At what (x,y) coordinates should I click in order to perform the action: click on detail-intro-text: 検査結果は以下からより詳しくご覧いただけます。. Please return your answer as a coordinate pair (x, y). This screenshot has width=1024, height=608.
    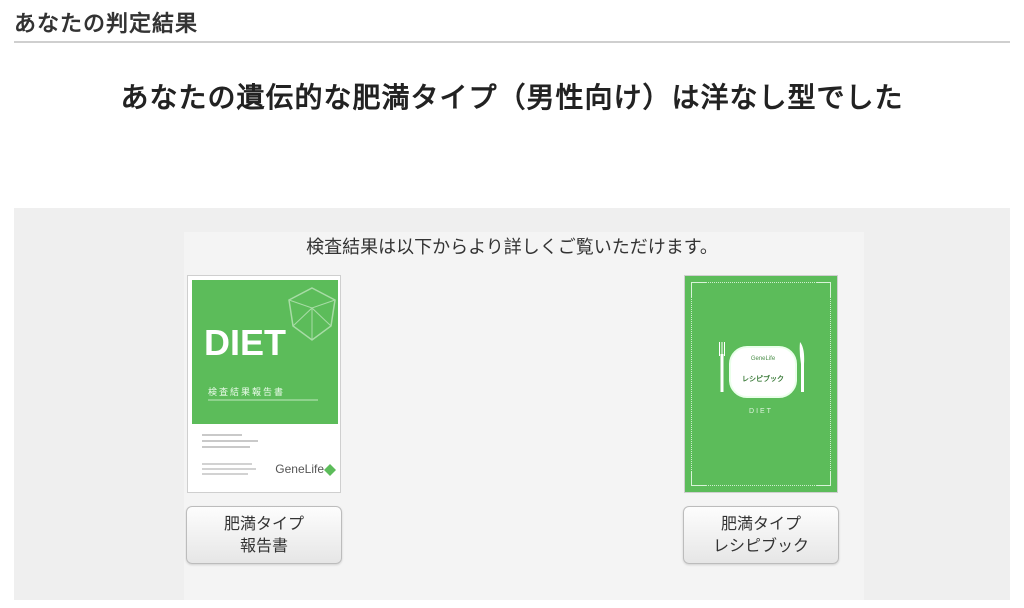
    Looking at the image, I should click on (512, 247).